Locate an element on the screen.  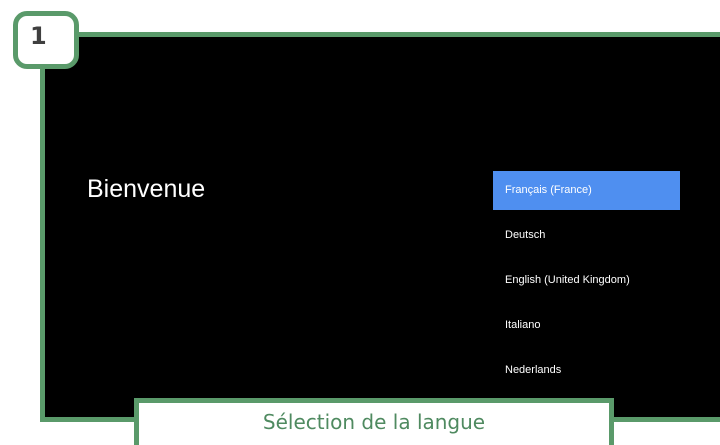
step-number: 1 is located at coordinates (38, 36).